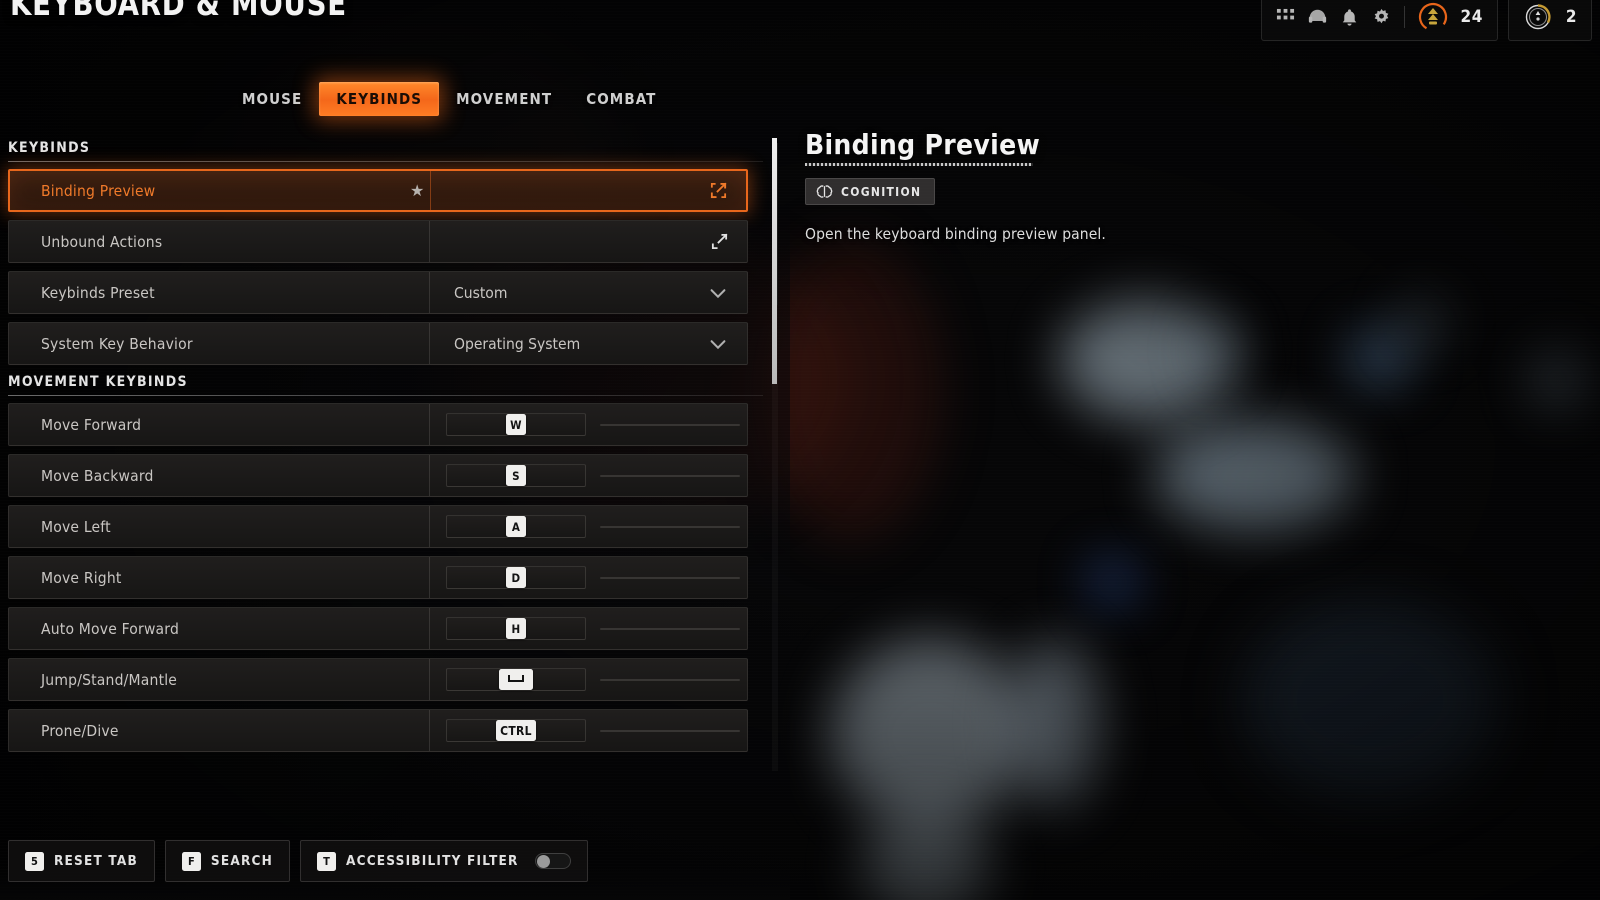  I want to click on row-prone-dive: Prone/Dive CTRL, so click(378, 730).